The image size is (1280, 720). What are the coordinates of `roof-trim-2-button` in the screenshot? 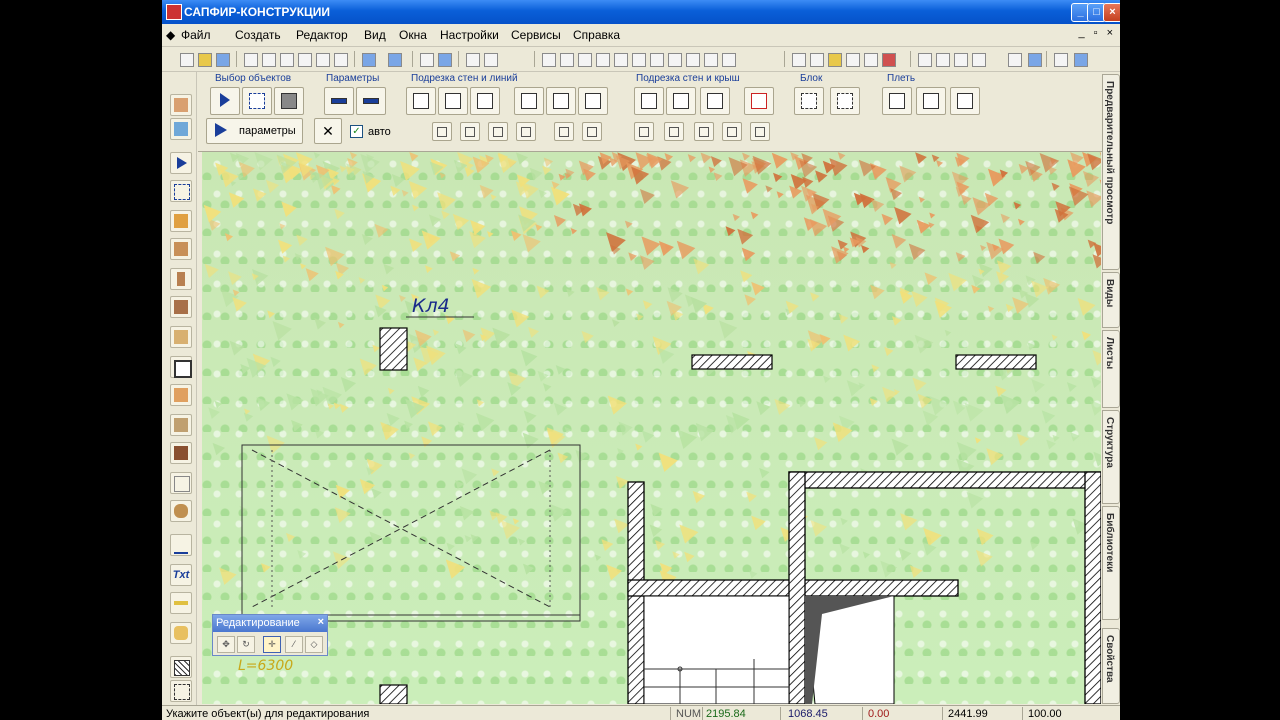 It's located at (681, 101).